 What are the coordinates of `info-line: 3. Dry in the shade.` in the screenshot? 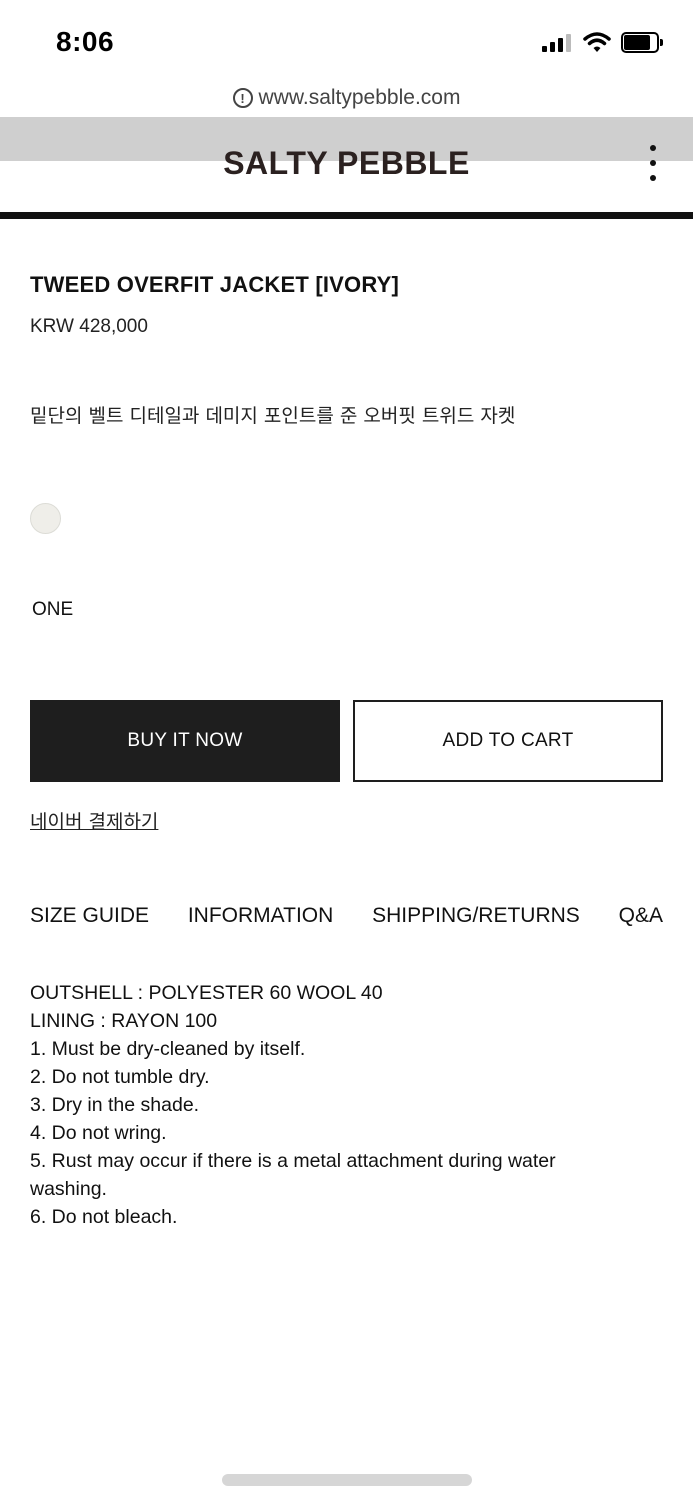 It's located at (115, 1105).